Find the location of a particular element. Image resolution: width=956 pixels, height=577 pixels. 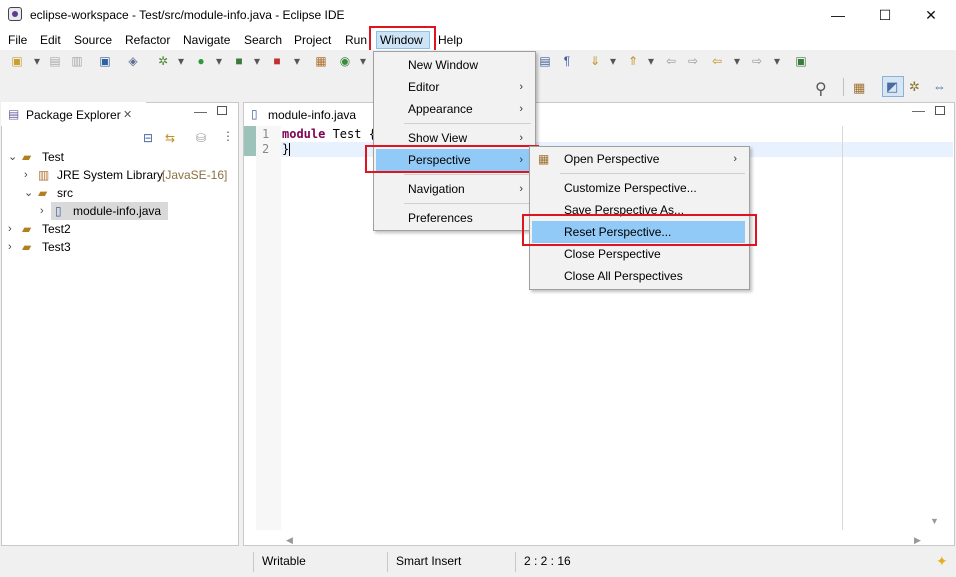

previous-annotation-icon: ⇑ is located at coordinates (633, 61).